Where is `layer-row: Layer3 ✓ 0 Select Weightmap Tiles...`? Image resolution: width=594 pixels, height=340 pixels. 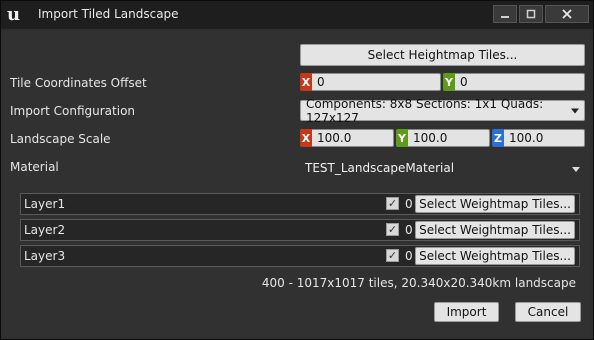 layer-row: Layer3 ✓ 0 Select Weightmap Tiles... is located at coordinates (300, 256).